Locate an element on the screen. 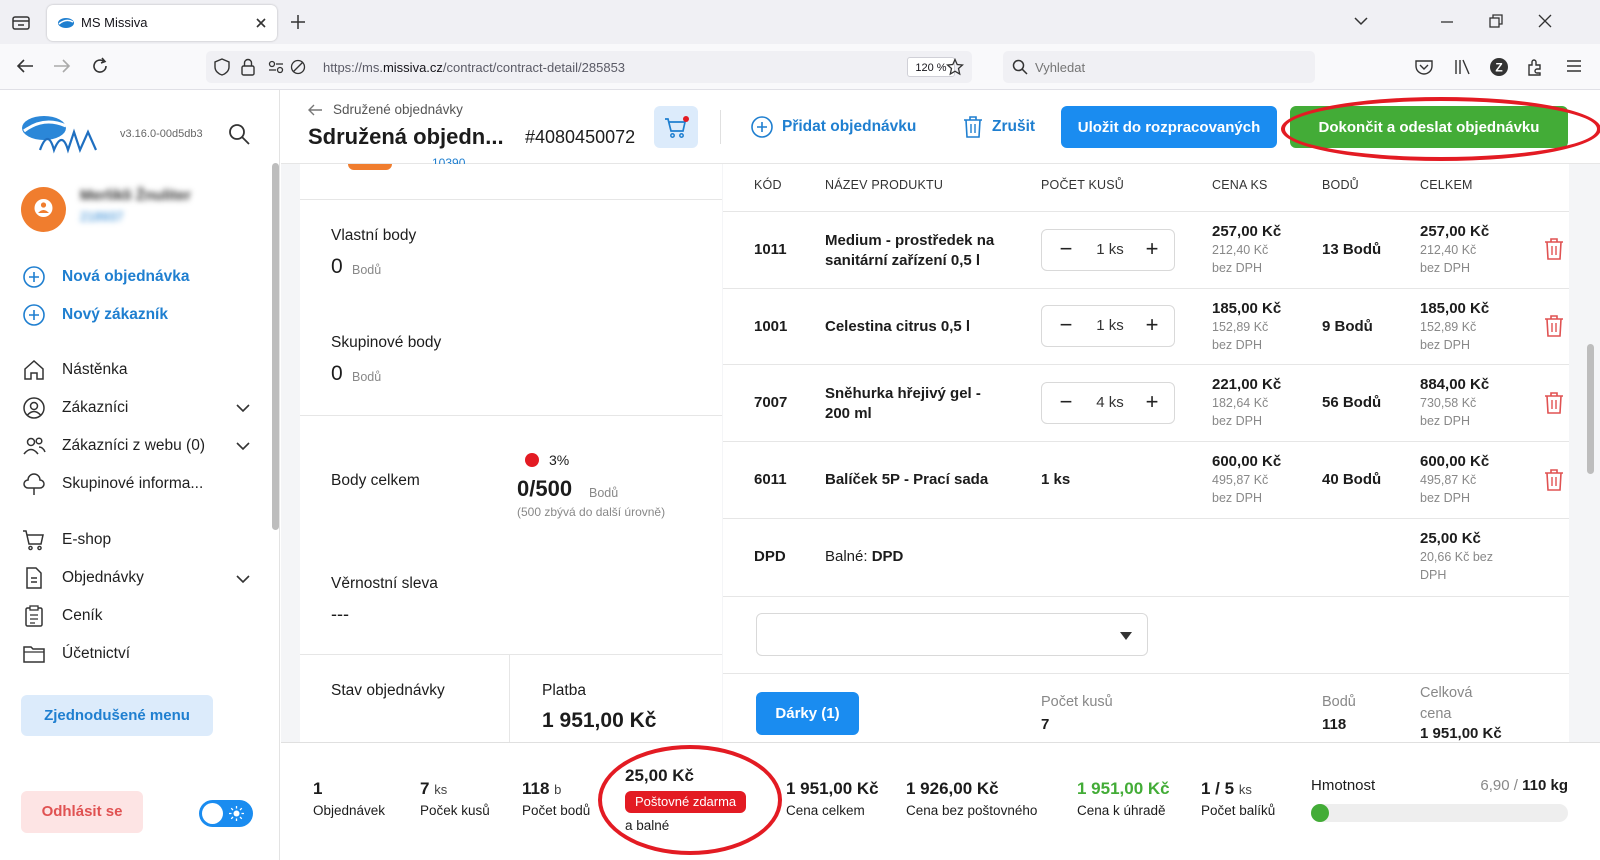  account-icon: Z is located at coordinates (1499, 67).